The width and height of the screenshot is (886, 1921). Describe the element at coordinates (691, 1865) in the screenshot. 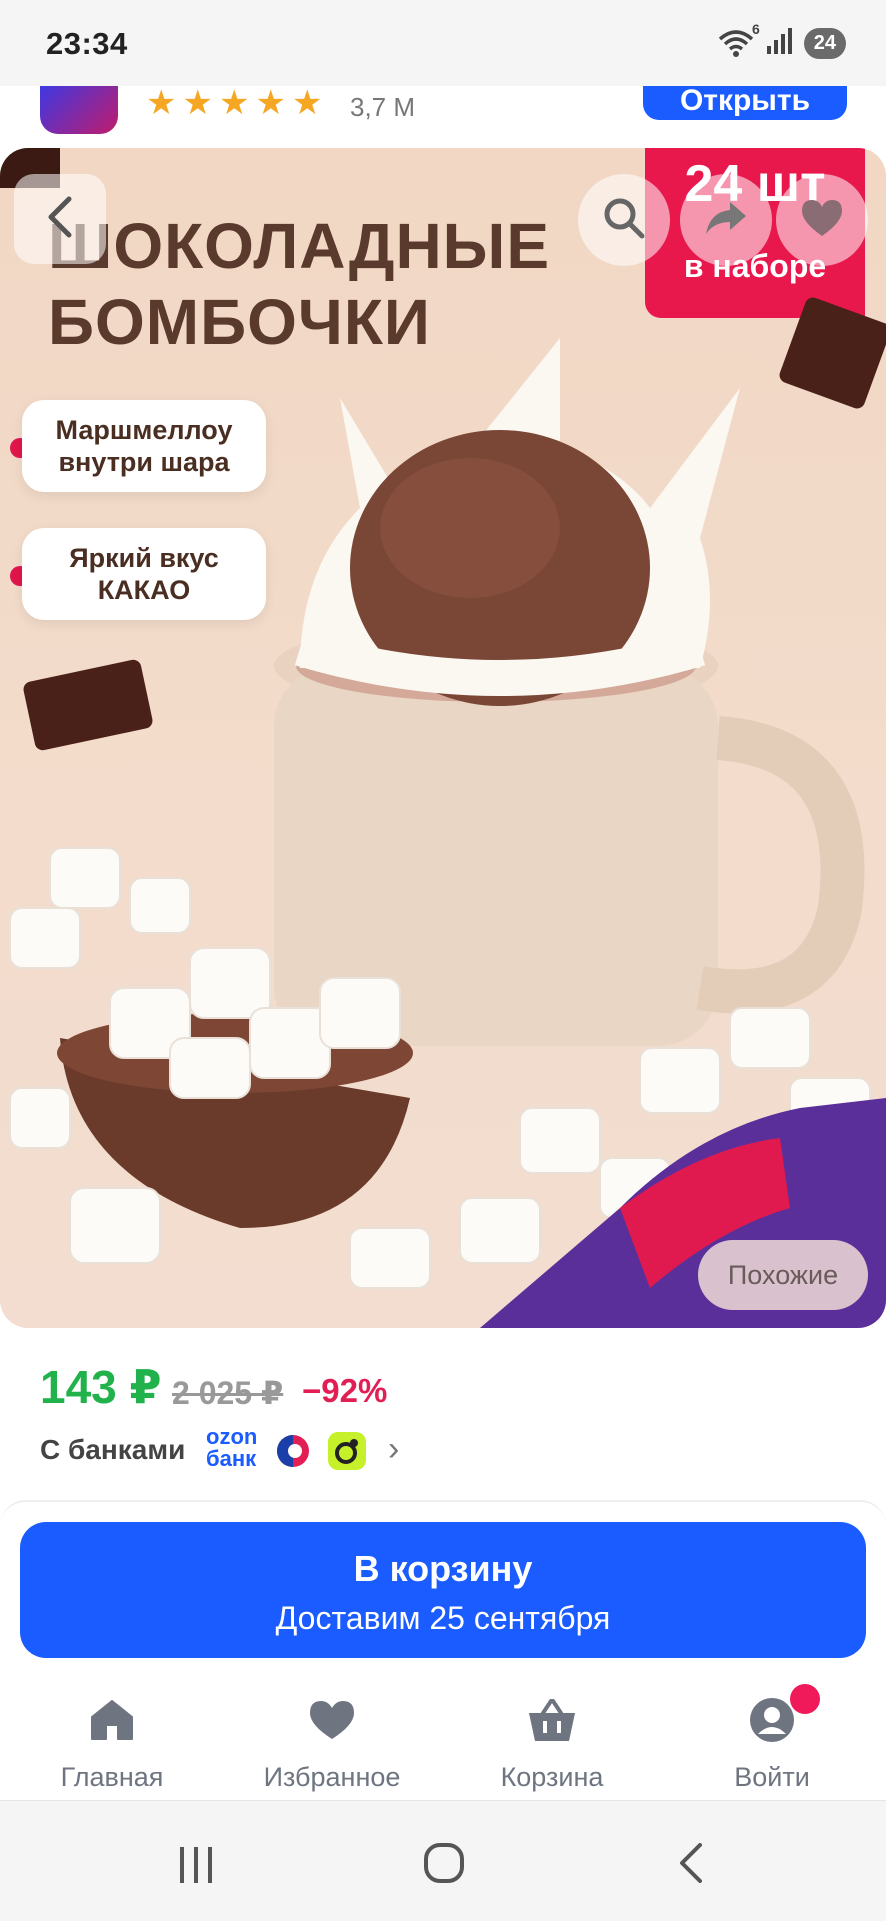

I see `system-back-icon` at that location.